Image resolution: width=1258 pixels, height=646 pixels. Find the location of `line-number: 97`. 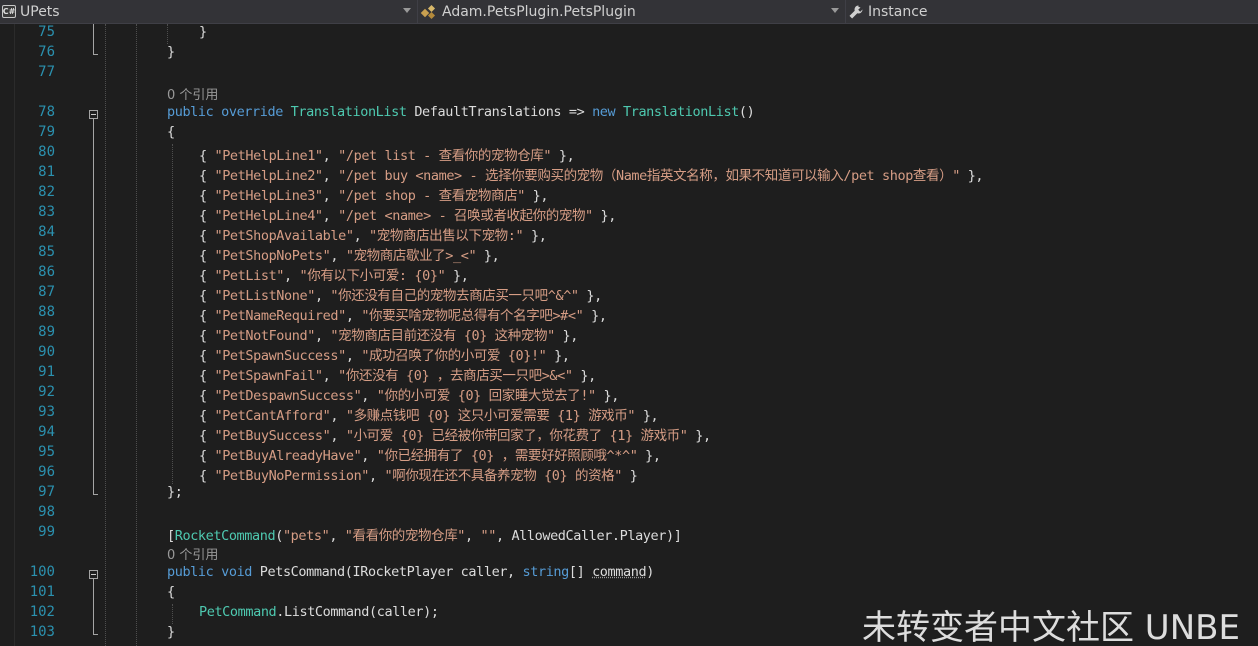

line-number: 97 is located at coordinates (46, 492).